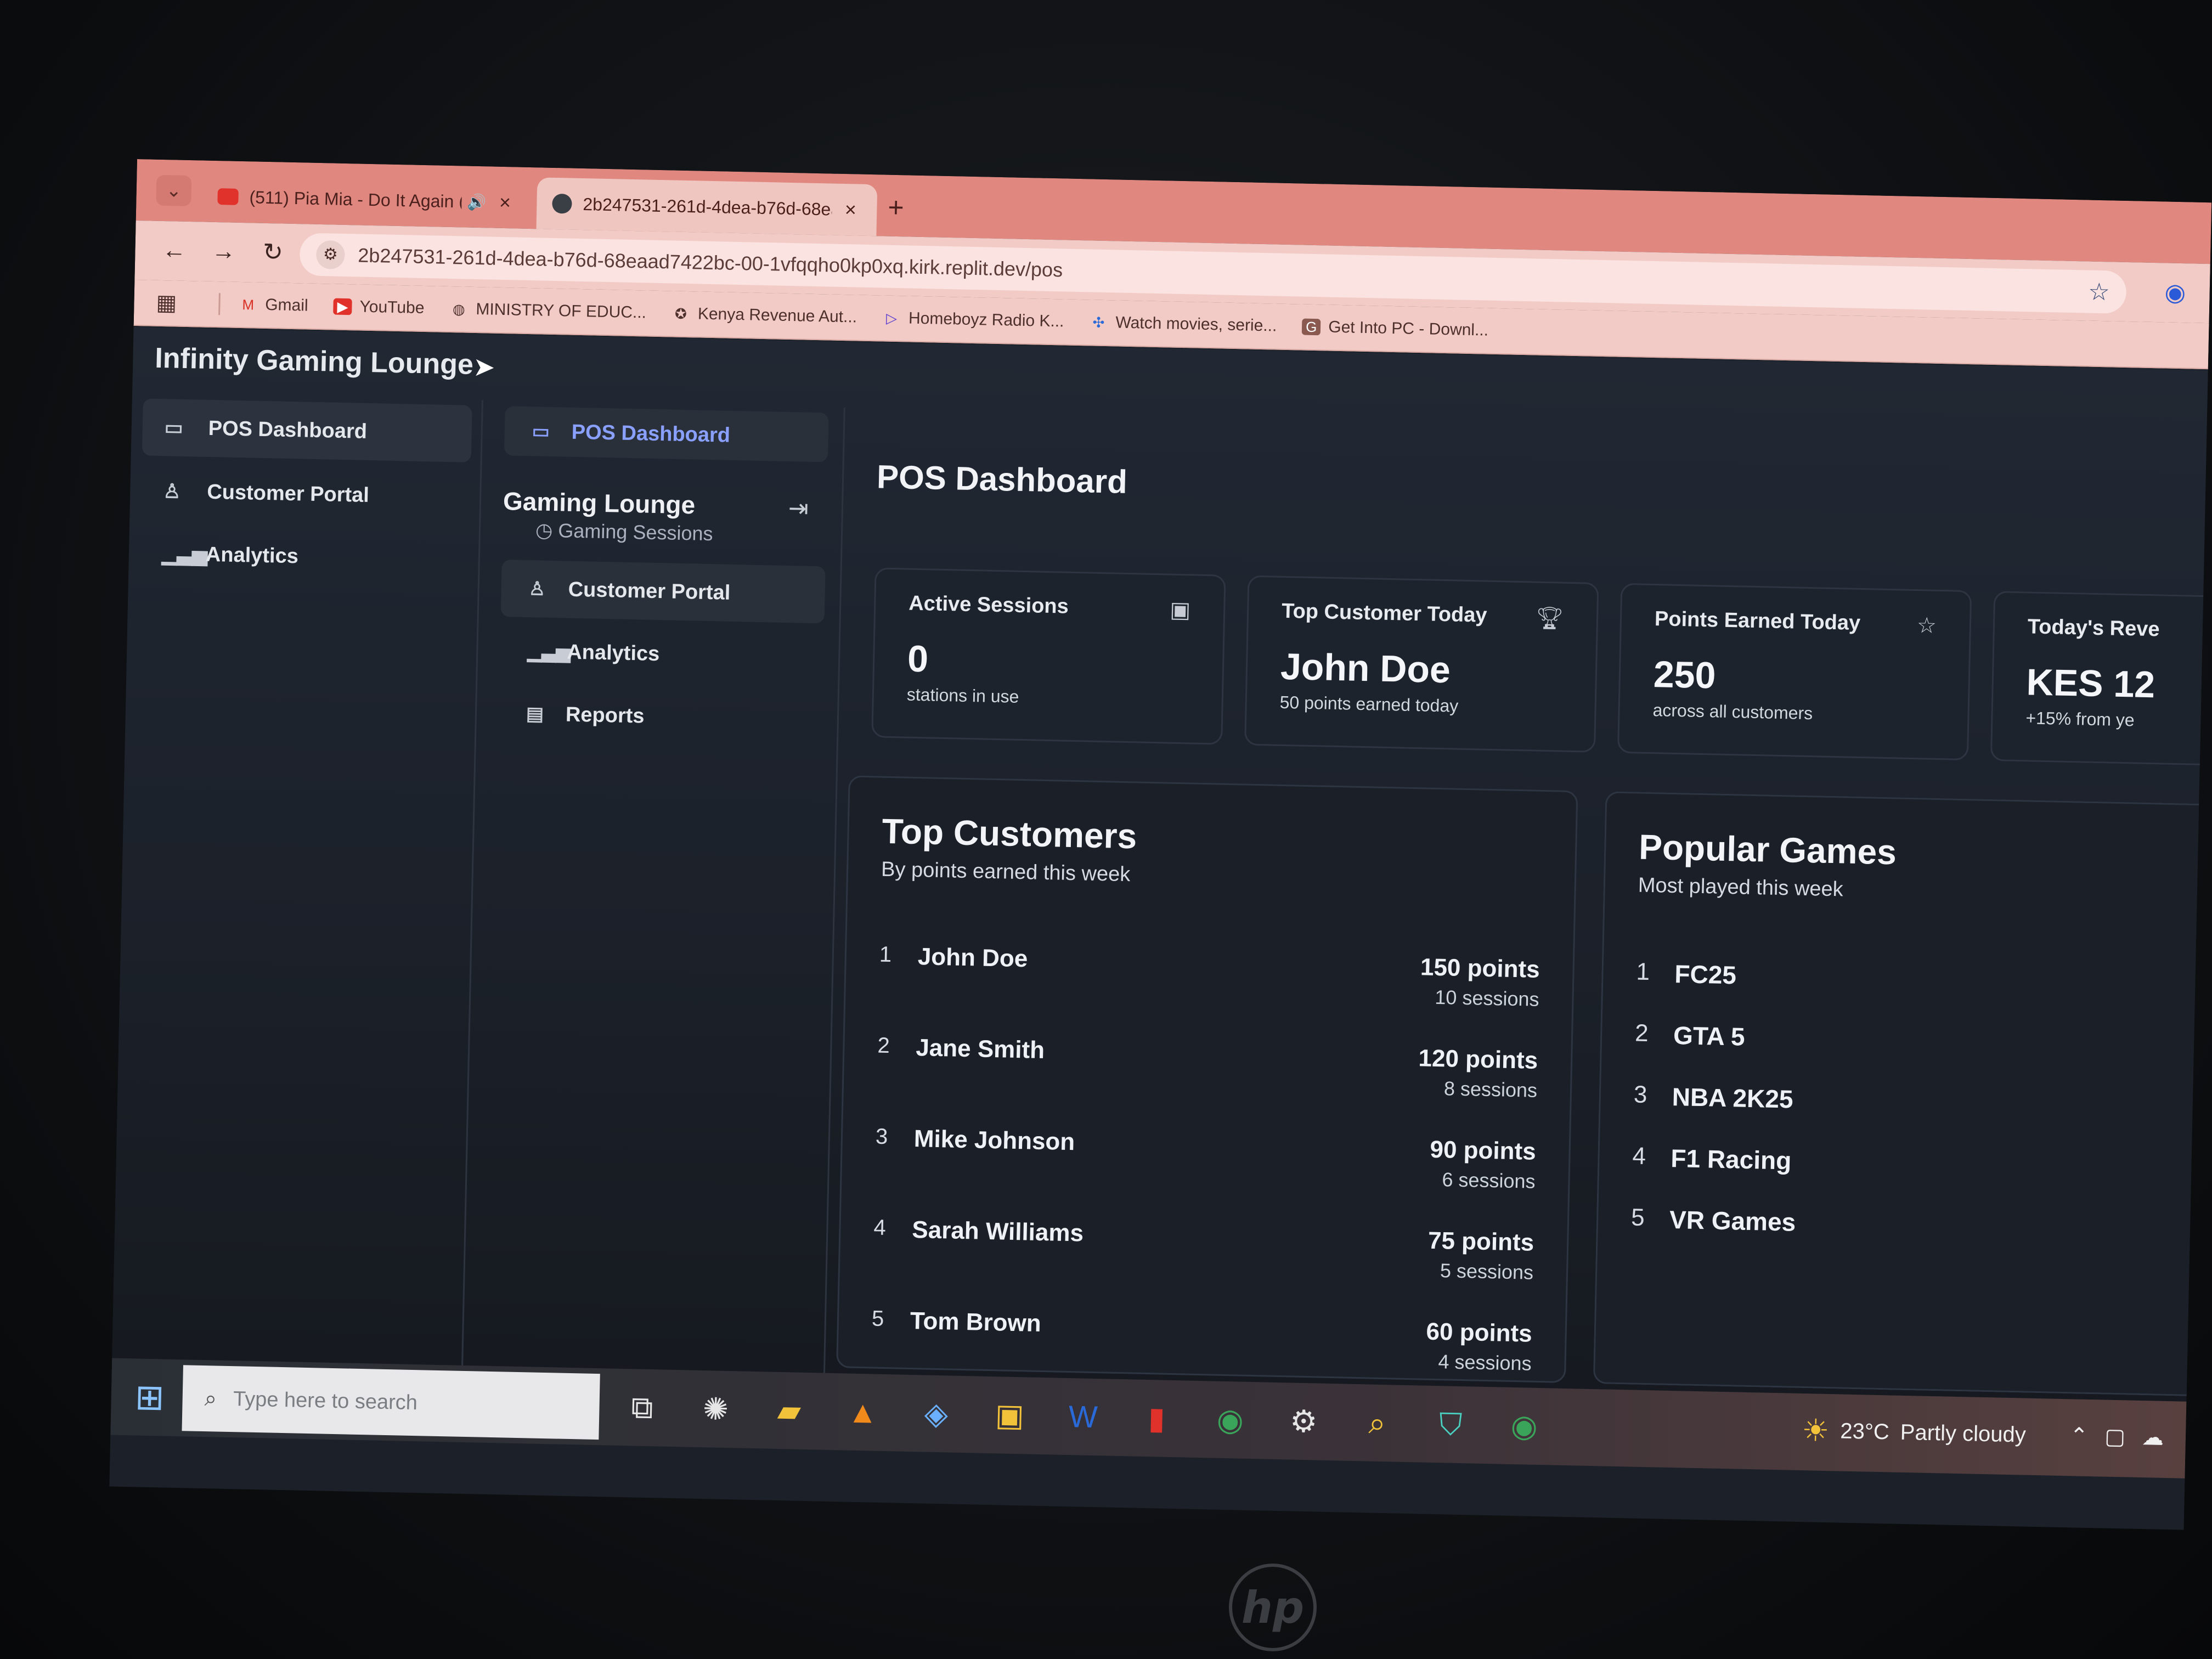 This screenshot has height=1659, width=2212. Describe the element at coordinates (379, 307) in the screenshot. I see `bookmark-youtube: ▶ YouTube` at that location.